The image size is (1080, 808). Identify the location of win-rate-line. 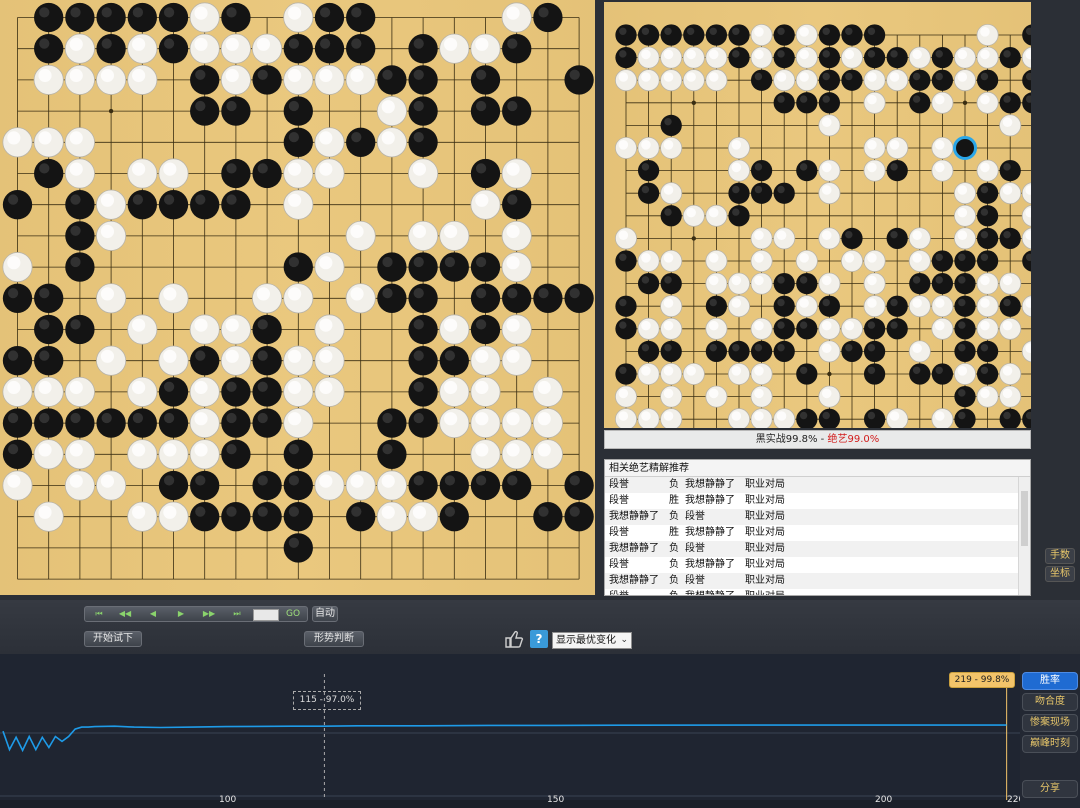
(504, 738).